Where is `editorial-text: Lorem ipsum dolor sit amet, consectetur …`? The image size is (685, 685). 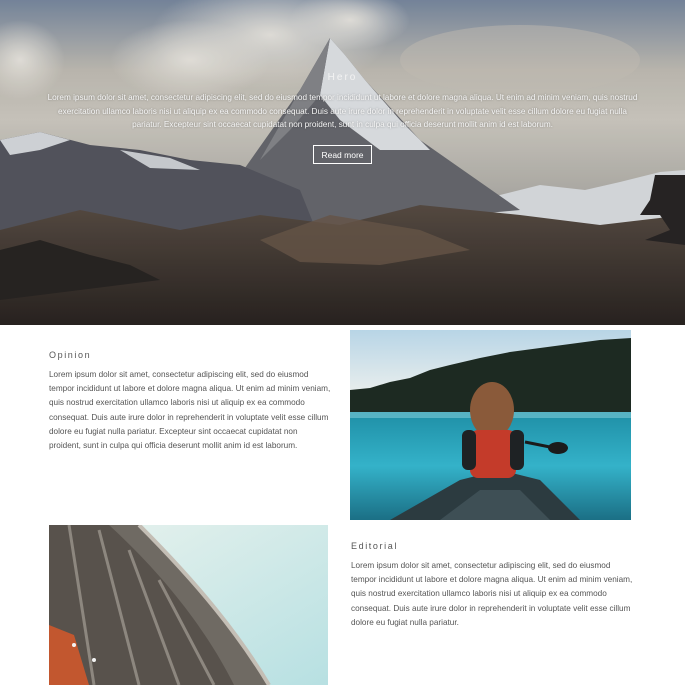 editorial-text: Lorem ipsum dolor sit amet, consectetur … is located at coordinates (492, 594).